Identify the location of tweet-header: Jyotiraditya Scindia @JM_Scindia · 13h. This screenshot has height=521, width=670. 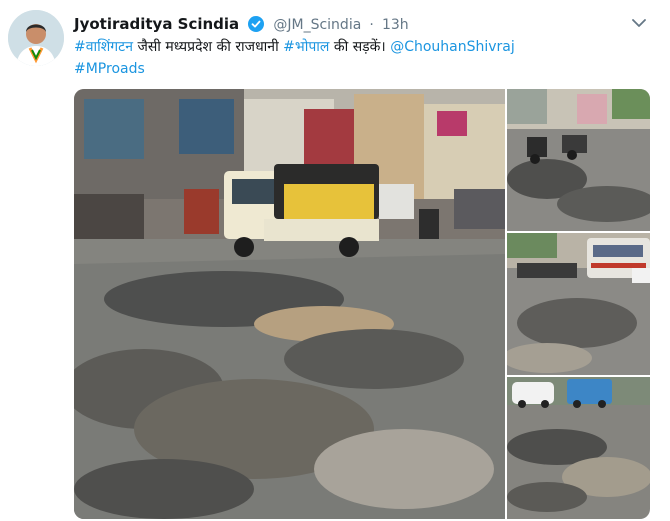
(344, 25).